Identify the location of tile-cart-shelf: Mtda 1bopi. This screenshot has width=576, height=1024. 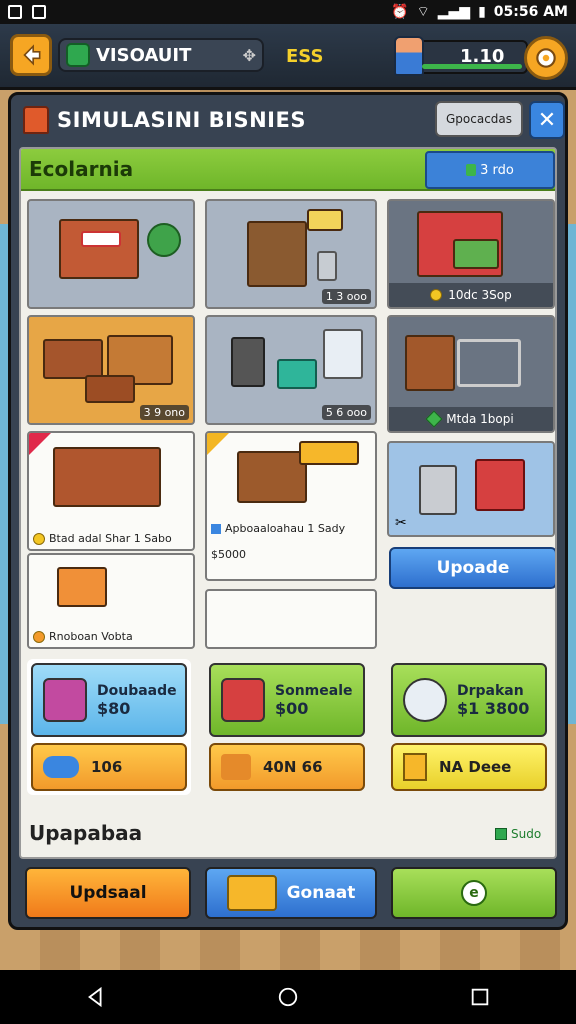
(471, 374).